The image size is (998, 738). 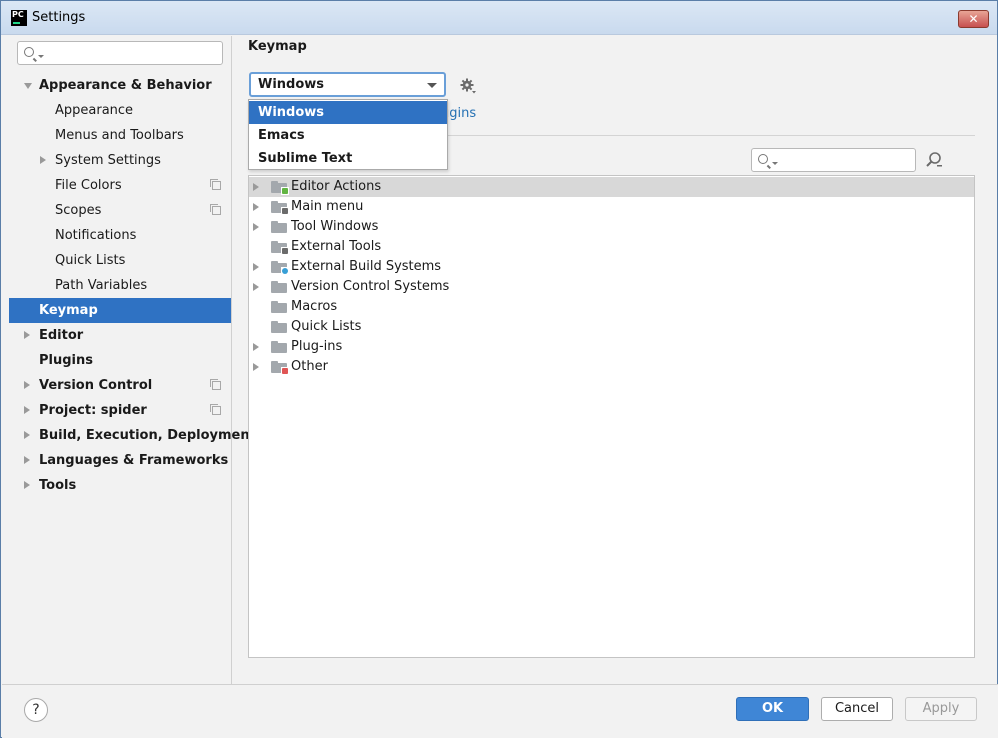 I want to click on sidebar-item-keymap: Keymap, so click(x=120, y=310).